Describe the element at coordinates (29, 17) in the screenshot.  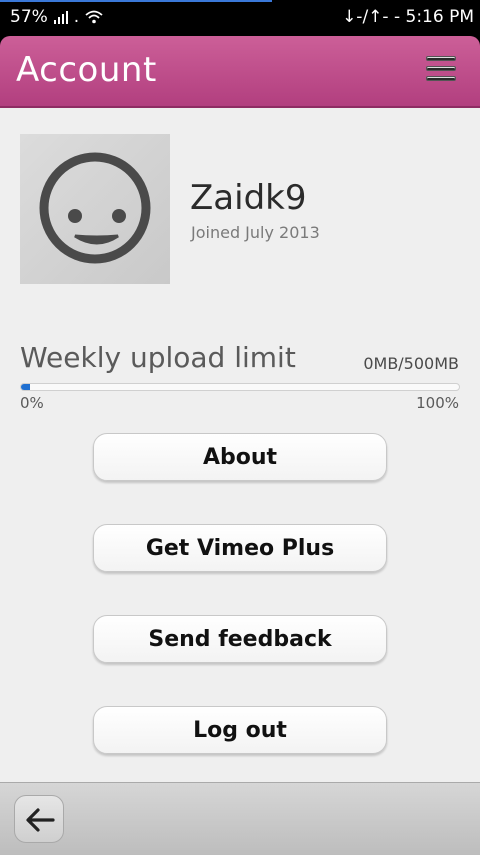
I see `battery-level: 57%` at that location.